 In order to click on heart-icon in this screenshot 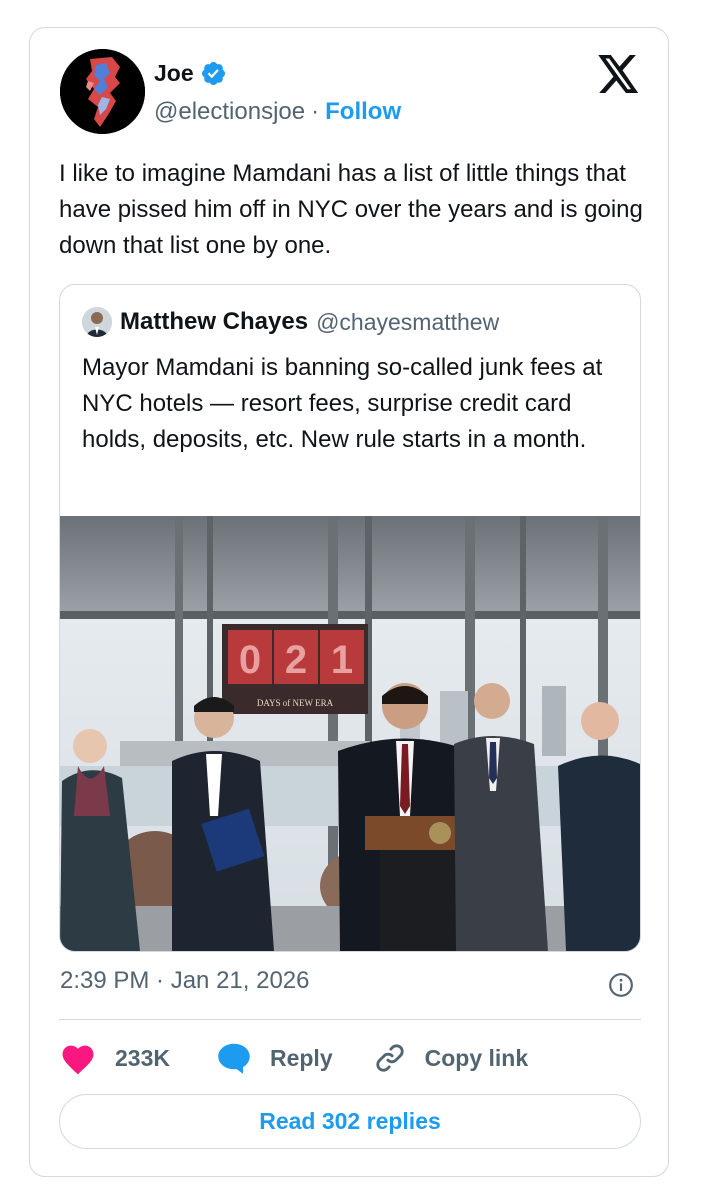, I will do `click(78, 1060)`.